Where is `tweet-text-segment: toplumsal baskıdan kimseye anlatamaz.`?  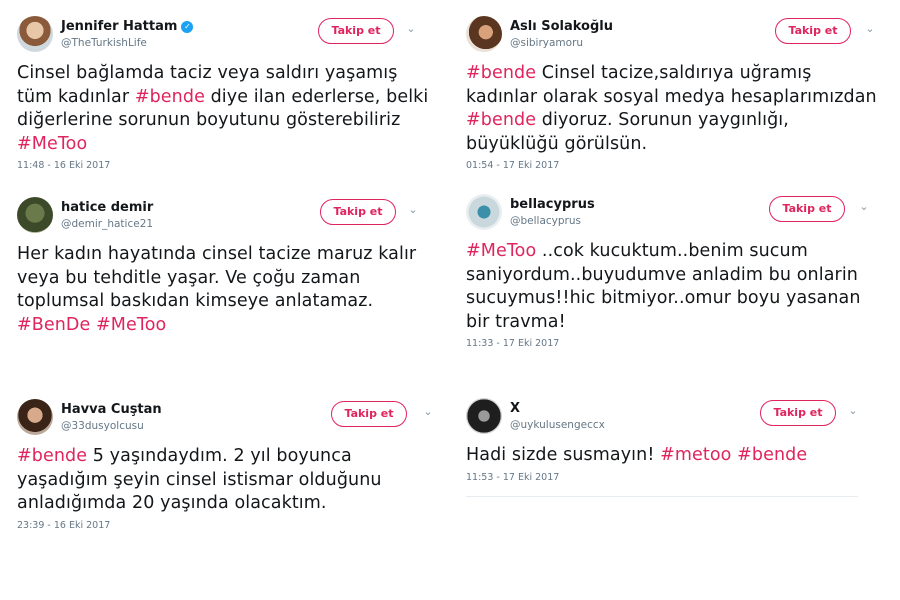
tweet-text-segment: toplumsal baskıdan kimseye anlatamaz. is located at coordinates (195, 301).